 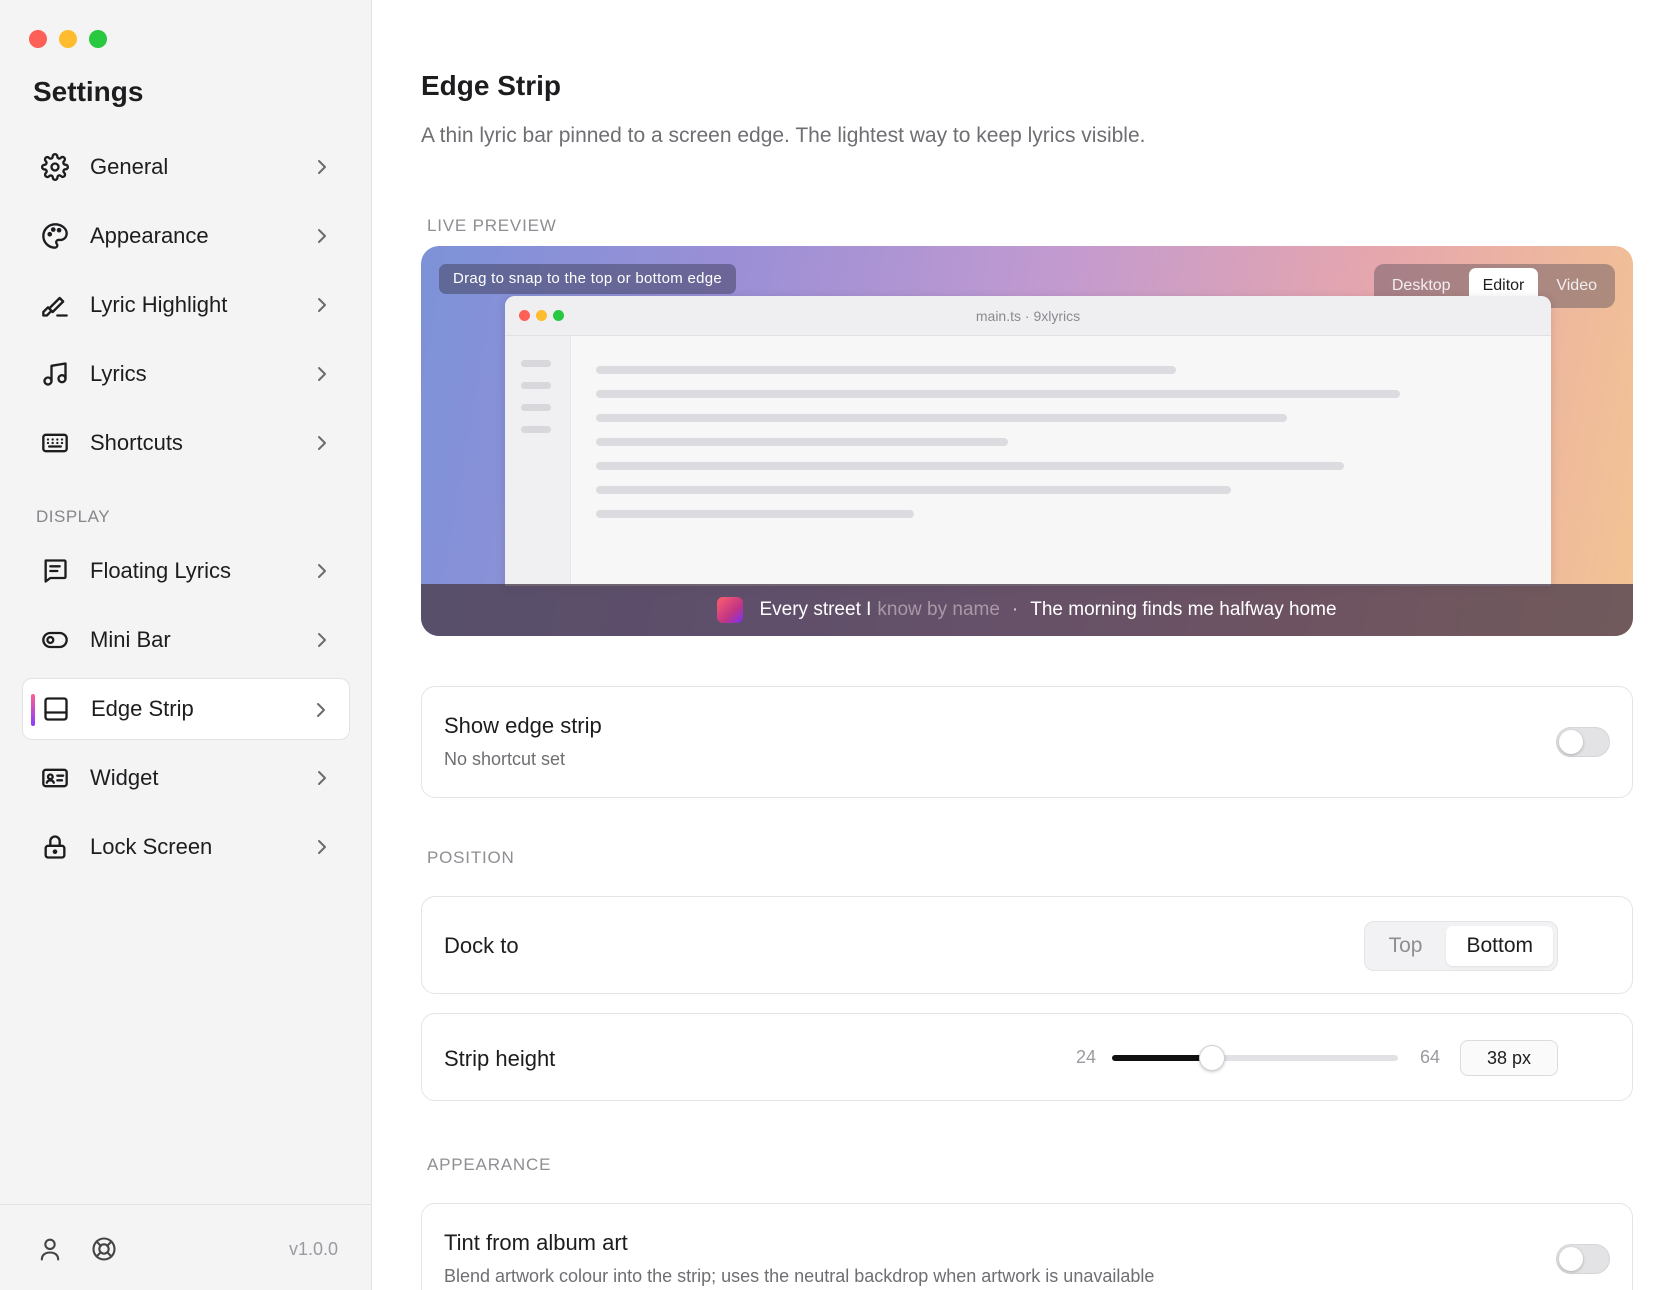 I want to click on sidebar-item-lyrics: Lyrics, so click(x=186, y=374).